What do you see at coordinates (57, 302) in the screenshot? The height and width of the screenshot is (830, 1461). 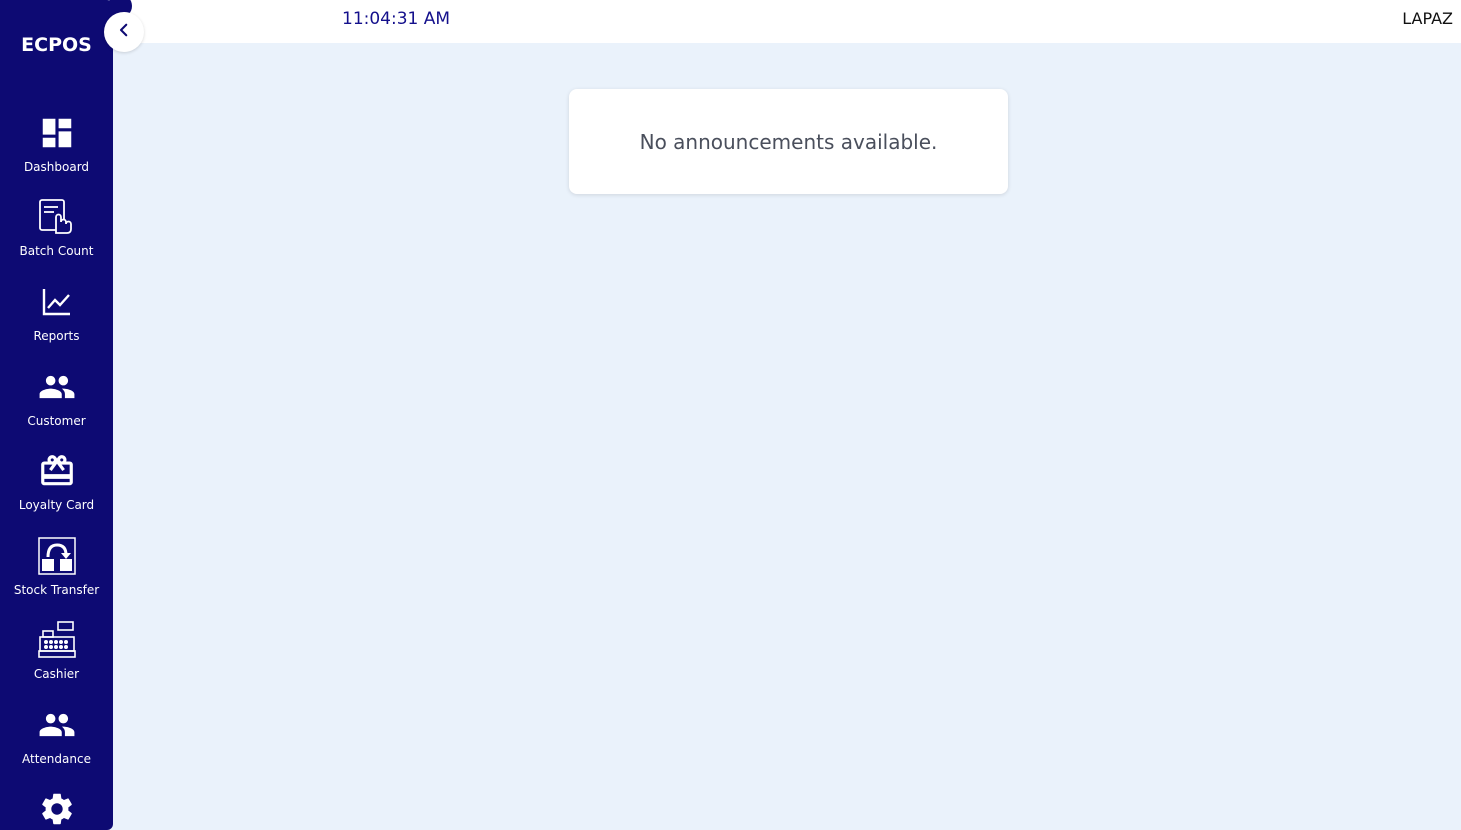 I see `chart-icon` at bounding box center [57, 302].